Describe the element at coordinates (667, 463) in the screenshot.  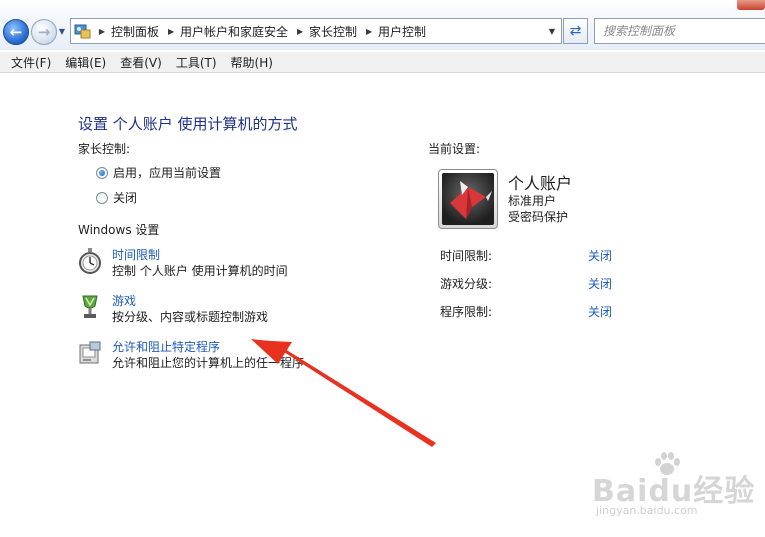
I see `paw-icon` at that location.